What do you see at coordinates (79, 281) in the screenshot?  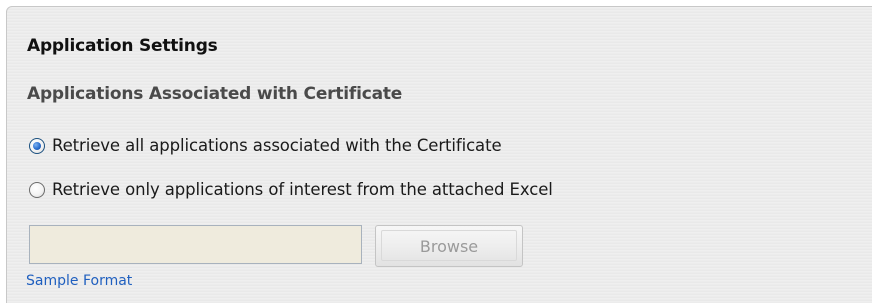 I see `sample-format-link: Sample Format` at bounding box center [79, 281].